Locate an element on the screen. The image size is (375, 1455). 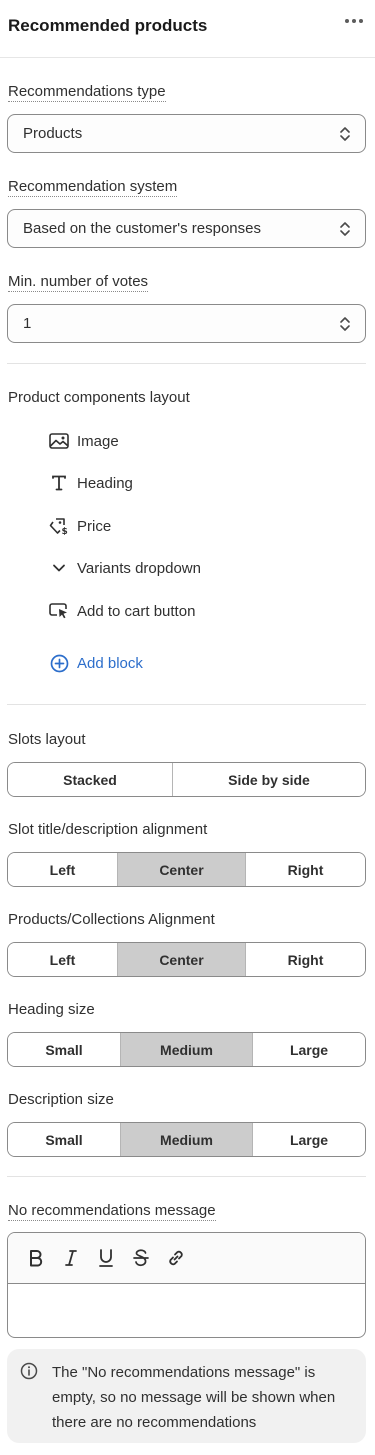
panel-header: Recommended products is located at coordinates (187, 29).